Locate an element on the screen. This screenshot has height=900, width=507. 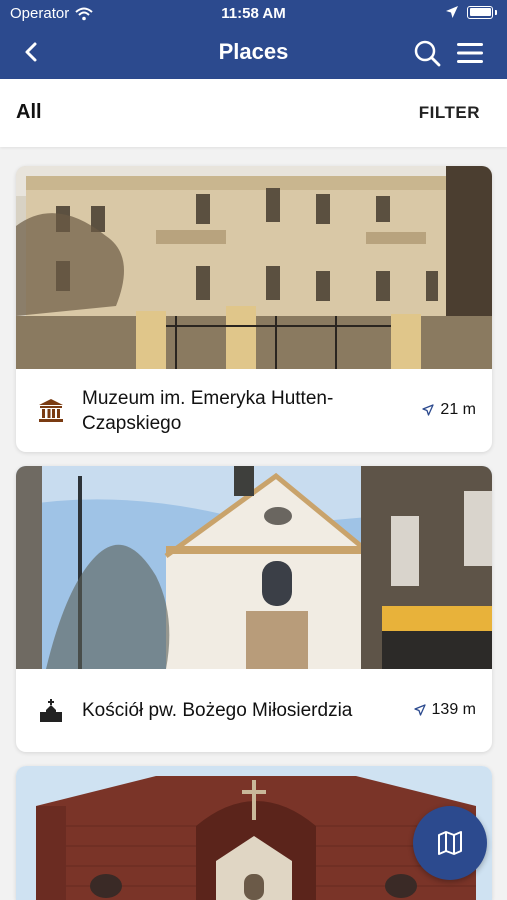
museum-icon is located at coordinates (51, 410).